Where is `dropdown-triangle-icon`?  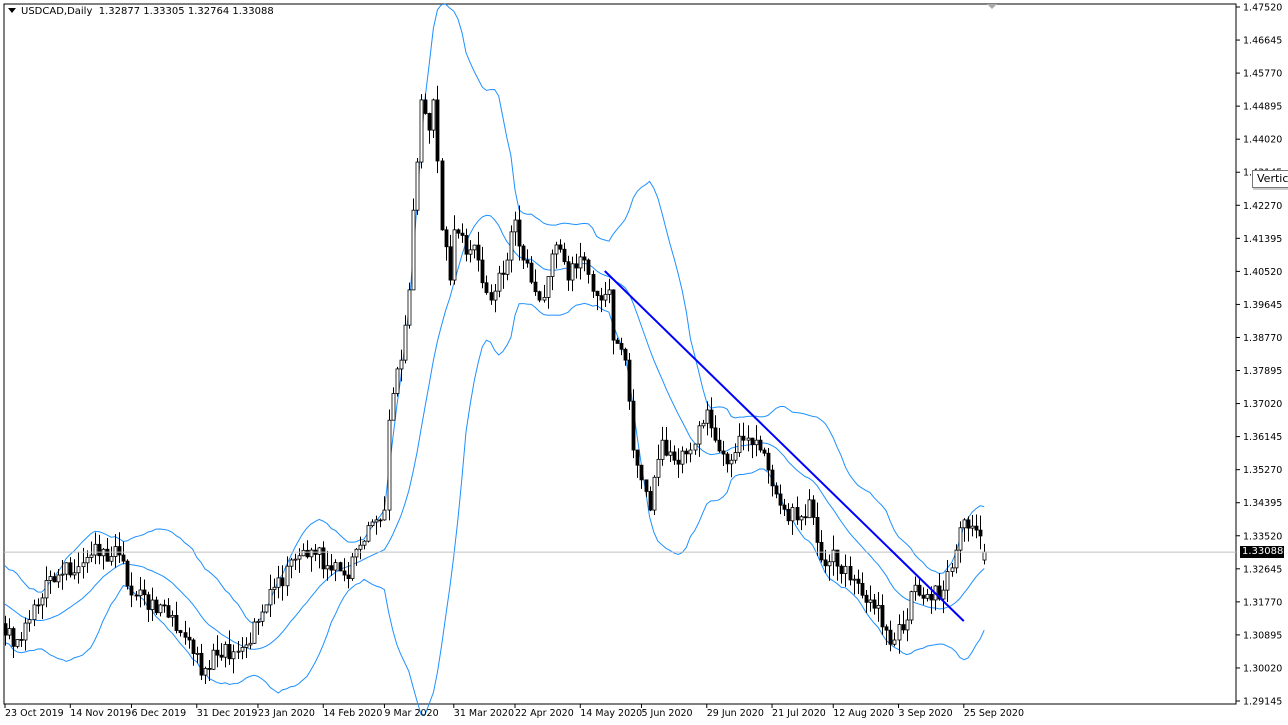 dropdown-triangle-icon is located at coordinates (12, 10).